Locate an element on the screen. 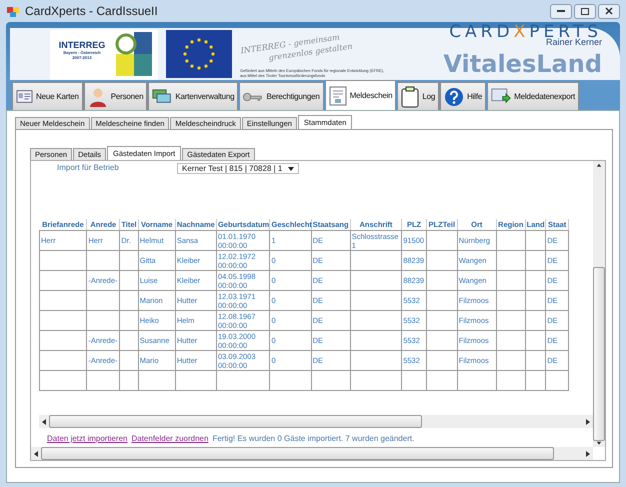 The height and width of the screenshot is (487, 626). horizontal-scrollbar is located at coordinates (316, 421).